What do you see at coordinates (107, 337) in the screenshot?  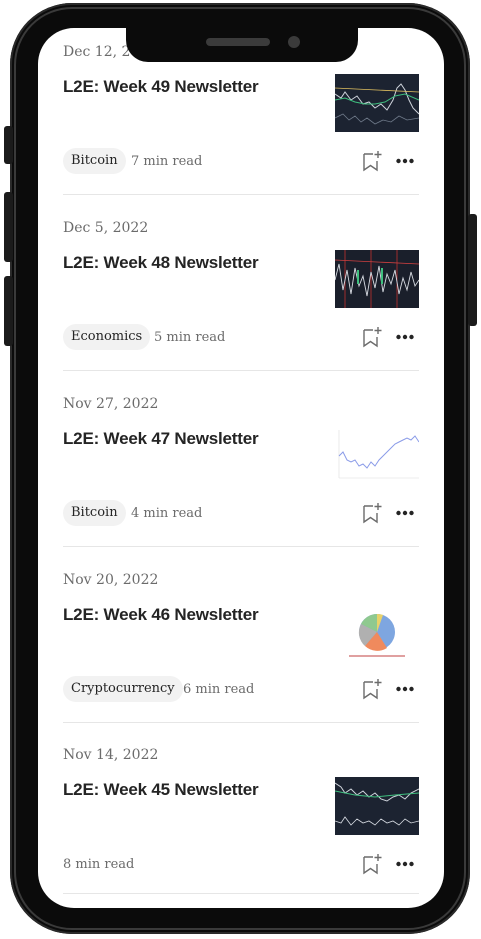 I see `topic-tag: Economics` at bounding box center [107, 337].